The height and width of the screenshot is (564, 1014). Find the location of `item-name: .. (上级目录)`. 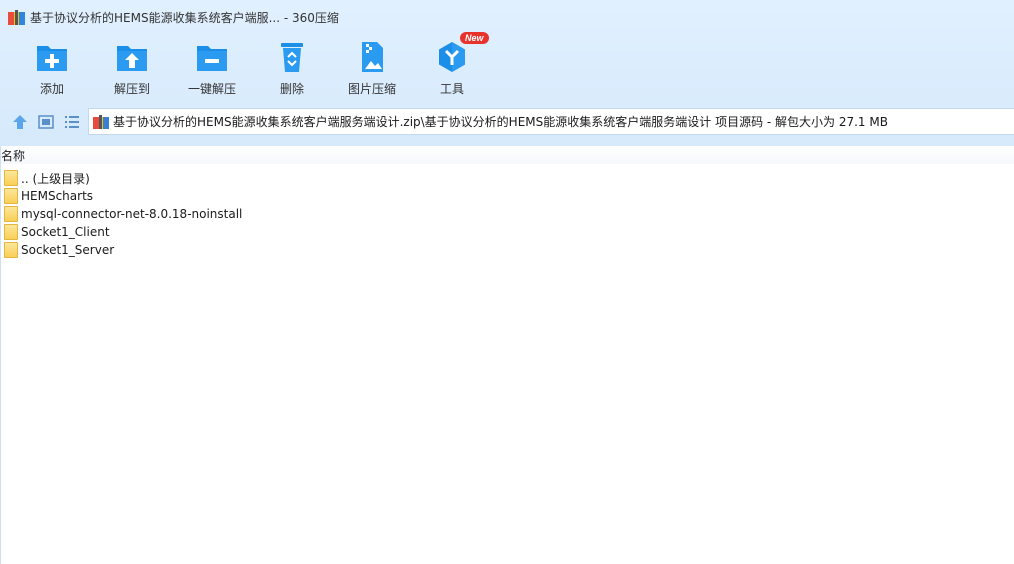

item-name: .. (上级目录) is located at coordinates (55, 178).